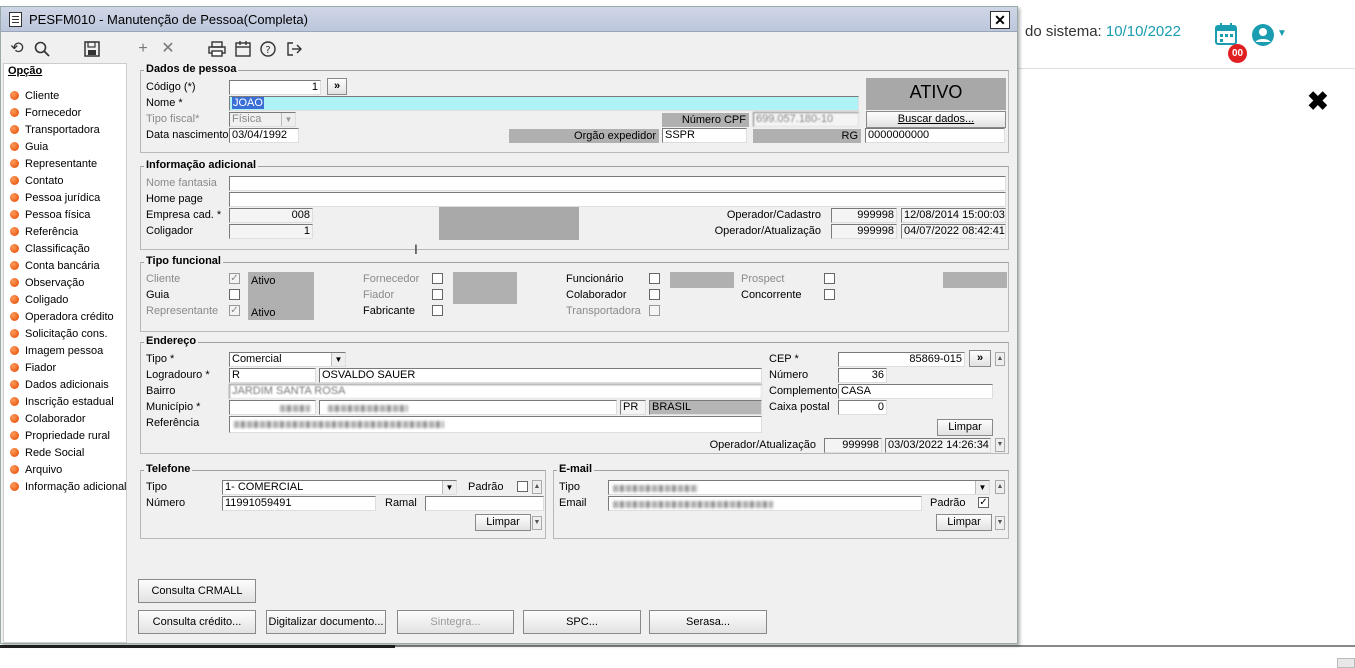  Describe the element at coordinates (29, 148) in the screenshot. I see `sidebar-item: Guia` at that location.